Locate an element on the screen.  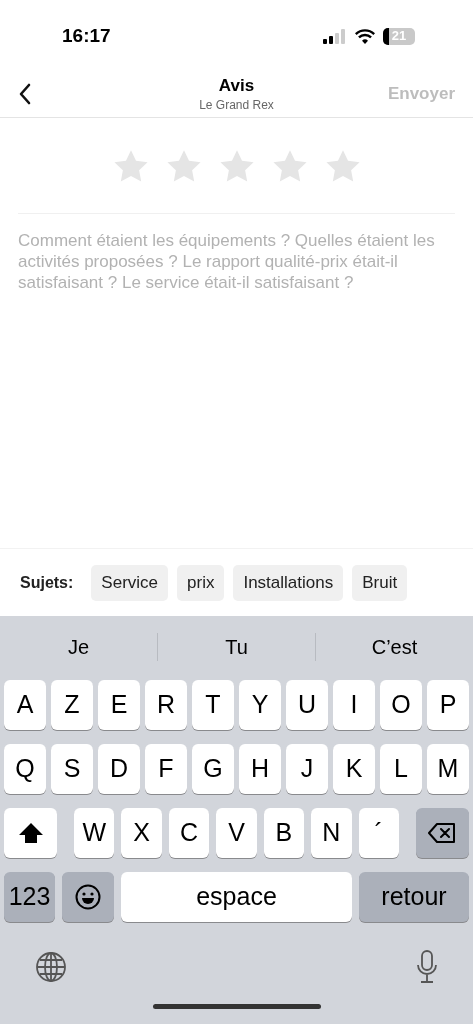
keyboard-key: E is located at coordinates (119, 705).